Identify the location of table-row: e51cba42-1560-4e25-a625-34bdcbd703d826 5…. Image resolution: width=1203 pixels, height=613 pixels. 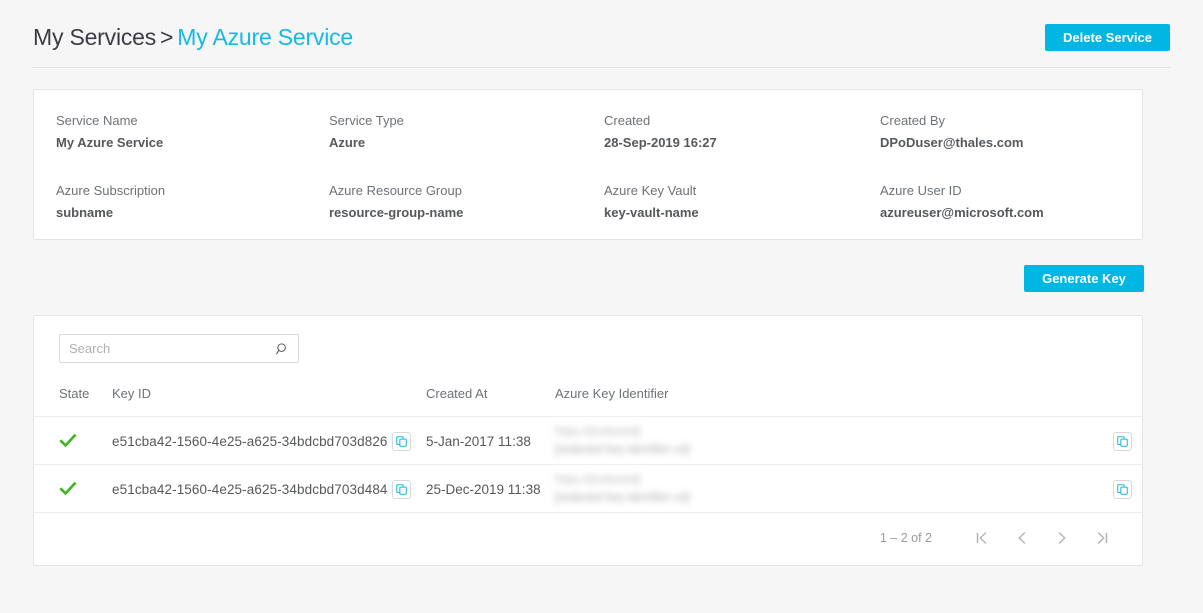
(588, 441).